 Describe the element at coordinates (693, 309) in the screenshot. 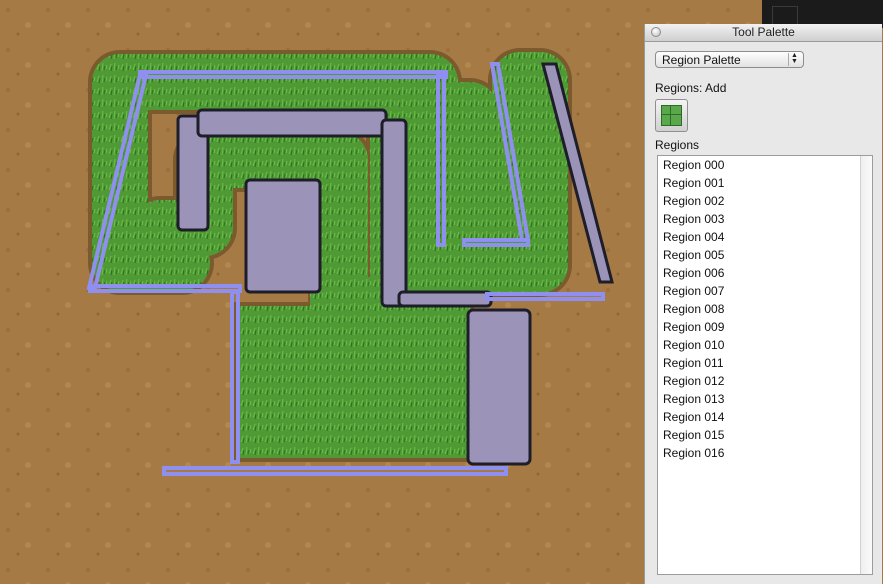

I see `region-list-item: Region 008` at that location.